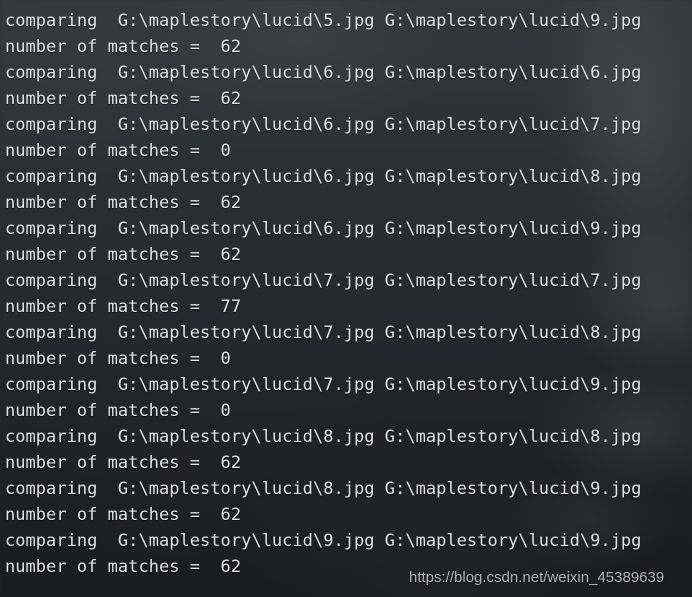 This screenshot has width=692, height=597. I want to click on csdn-watermark: https://blog.csdn.net/weixin_45389639, so click(537, 577).